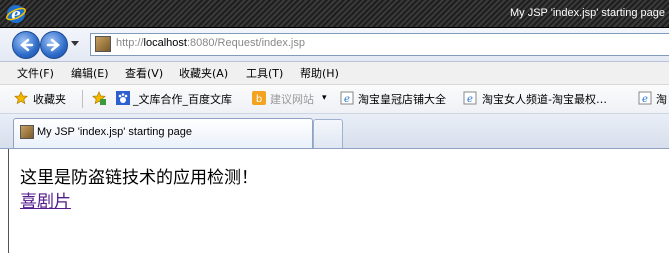 The image size is (669, 253). I want to click on favorites-button: 收藏夹, so click(49, 99).